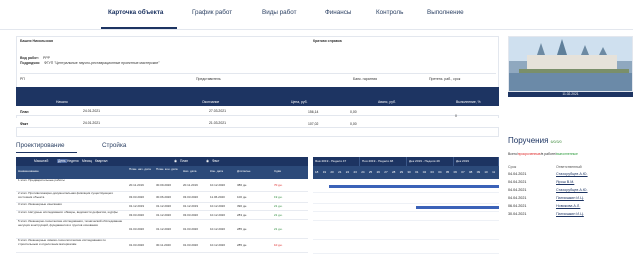  What do you see at coordinates (279, 12) in the screenshot?
I see `tab-work-types: Виды работ` at bounding box center [279, 12].